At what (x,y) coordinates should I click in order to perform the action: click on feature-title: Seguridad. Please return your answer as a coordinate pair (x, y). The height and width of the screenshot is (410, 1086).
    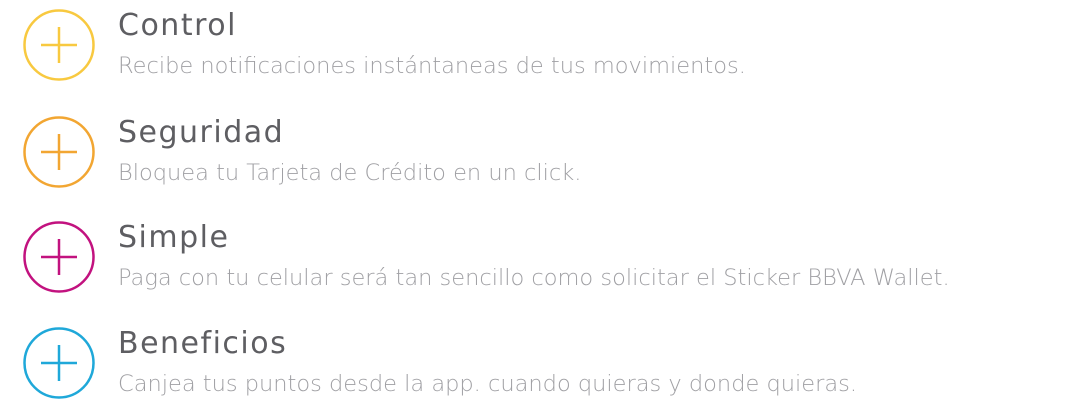
    Looking at the image, I should click on (201, 132).